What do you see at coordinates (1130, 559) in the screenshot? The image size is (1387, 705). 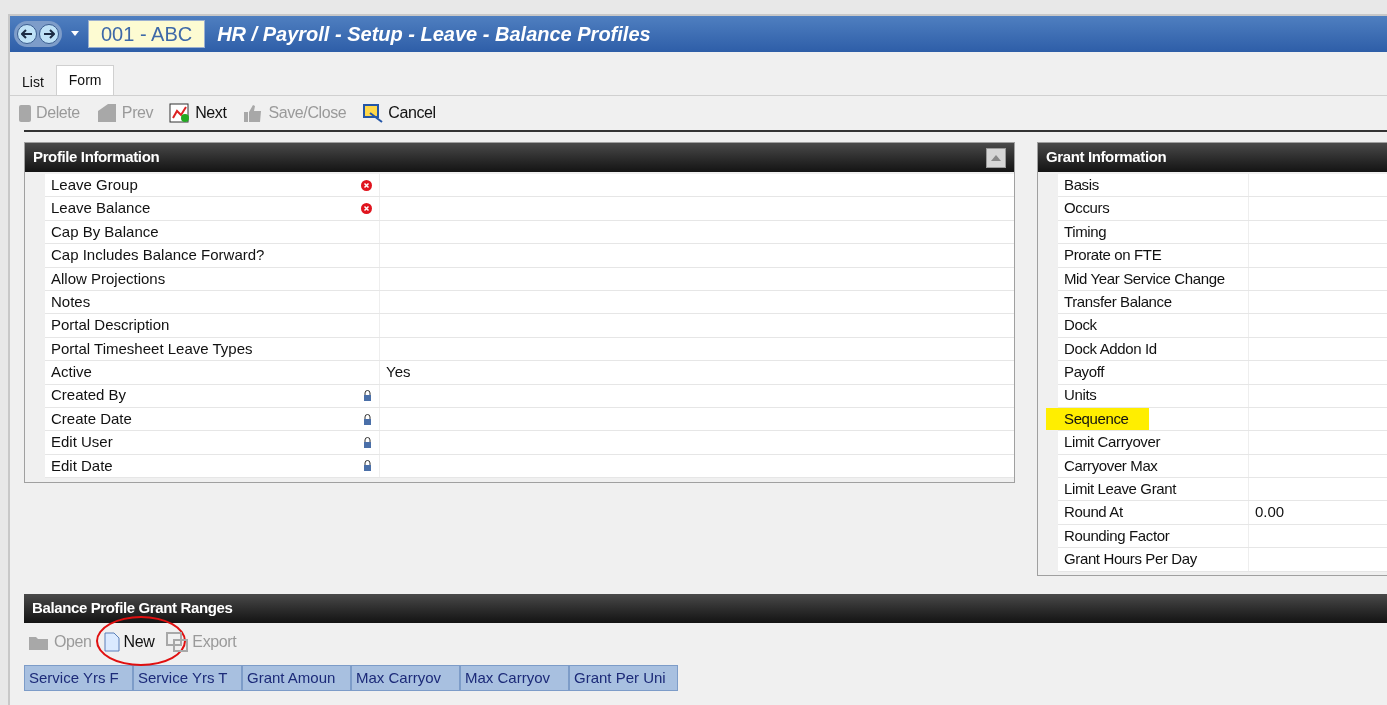 I see `field-label: Grant Hours Per Day` at bounding box center [1130, 559].